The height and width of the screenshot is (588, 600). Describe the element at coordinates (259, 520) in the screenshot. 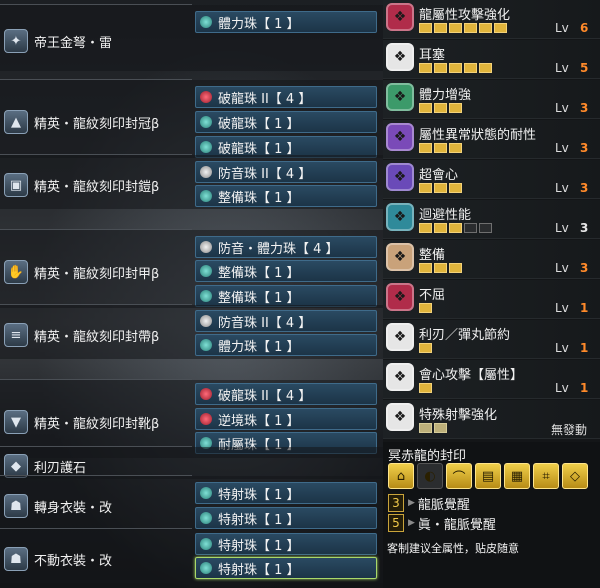

I see `decoration-label: 特射珠【 1 】` at that location.